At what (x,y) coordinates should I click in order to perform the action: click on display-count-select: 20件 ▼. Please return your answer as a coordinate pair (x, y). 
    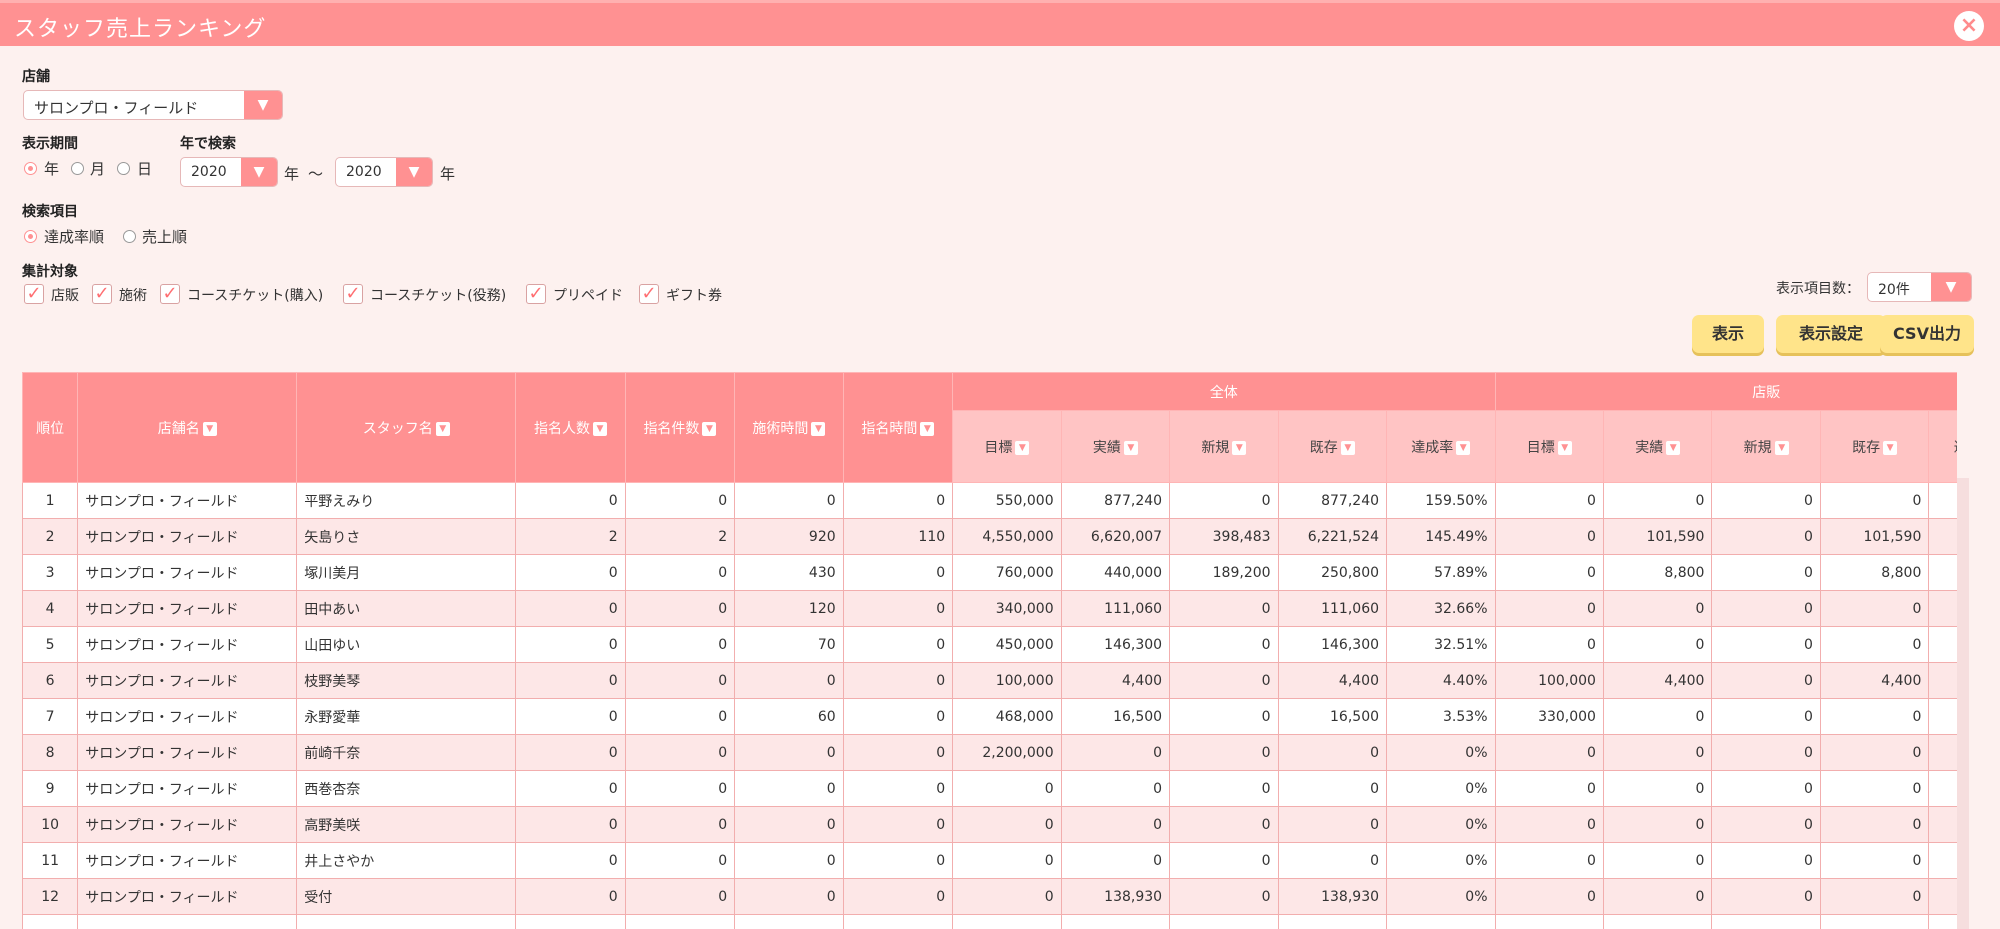
    Looking at the image, I should click on (1919, 287).